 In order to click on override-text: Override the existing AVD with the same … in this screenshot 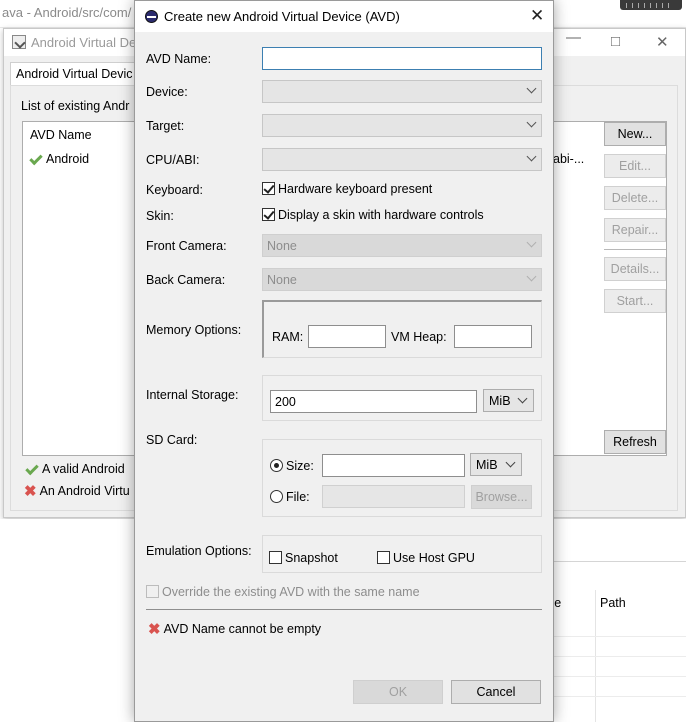, I will do `click(291, 592)`.